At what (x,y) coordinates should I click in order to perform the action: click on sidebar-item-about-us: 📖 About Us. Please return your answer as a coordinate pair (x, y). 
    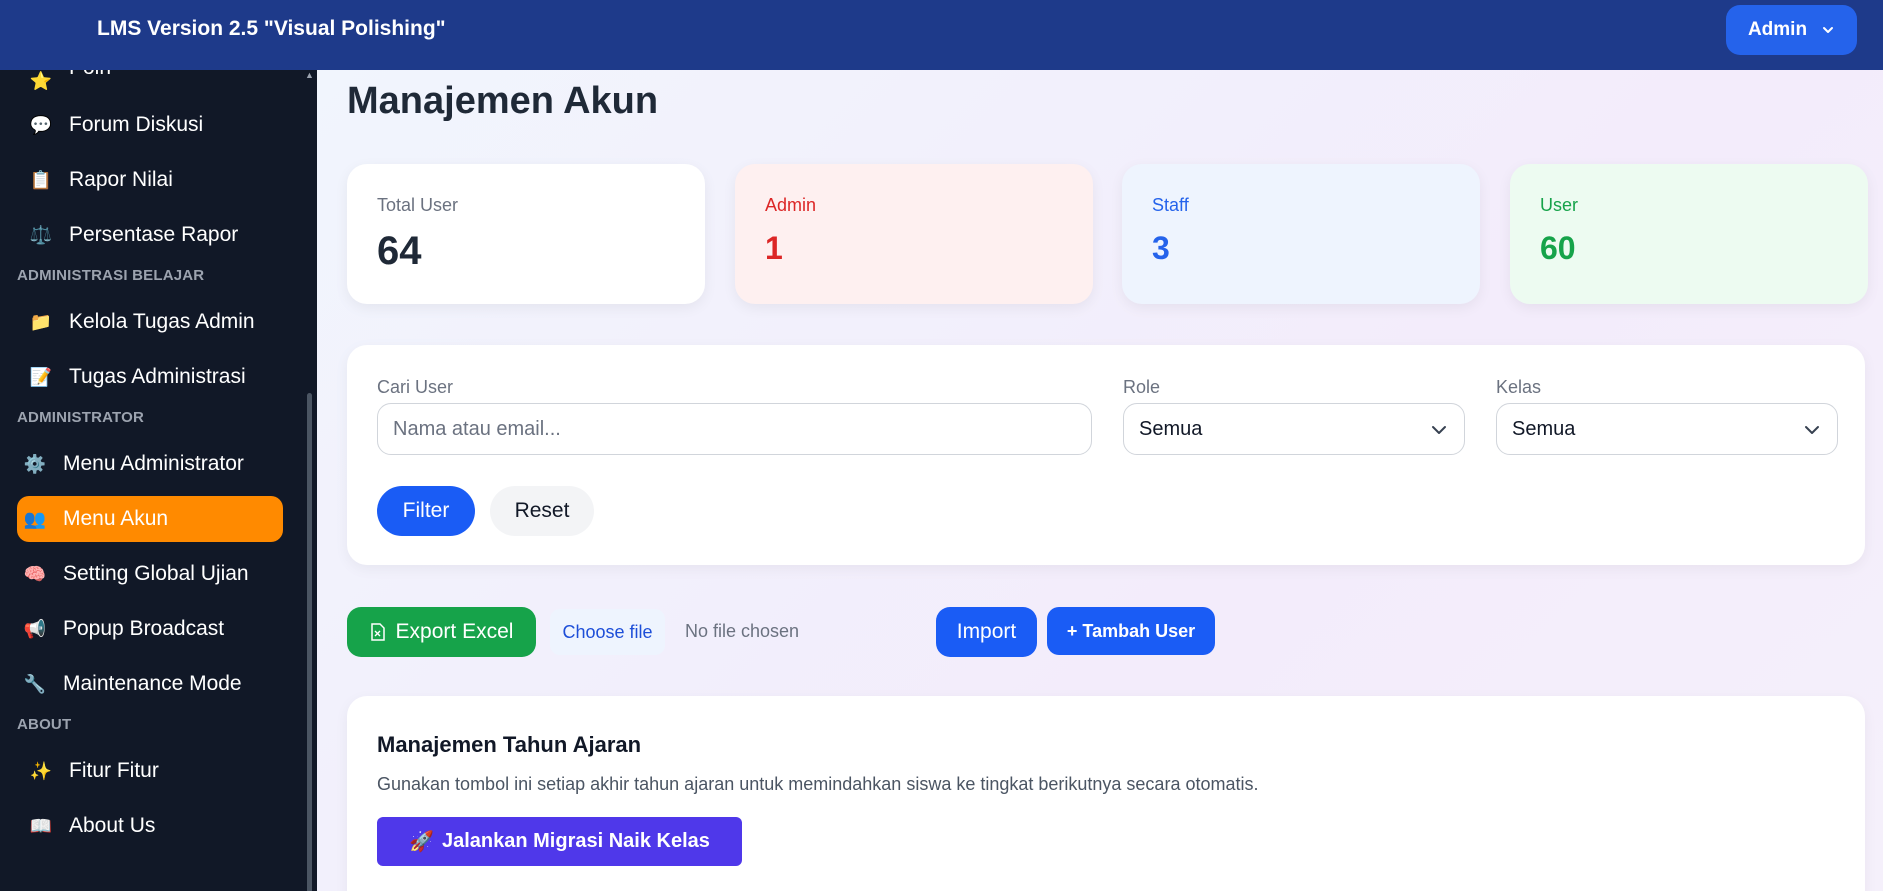
    Looking at the image, I should click on (150, 826).